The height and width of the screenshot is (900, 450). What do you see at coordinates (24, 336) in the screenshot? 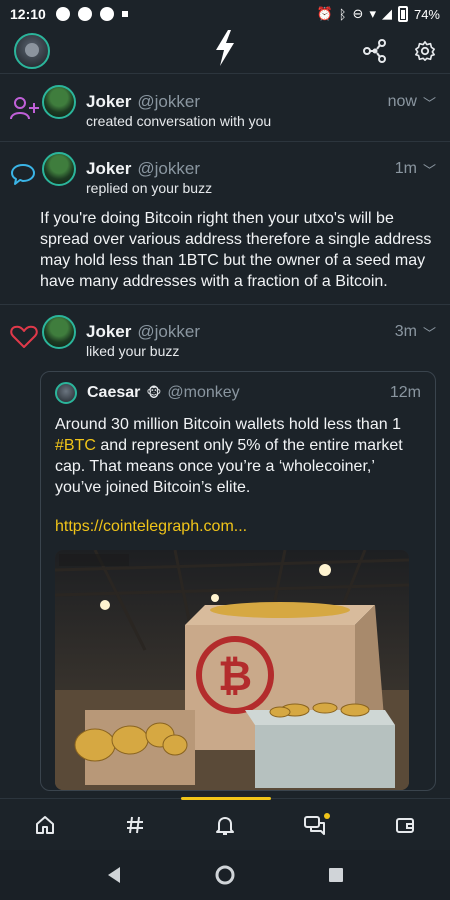
I see `heart-icon` at bounding box center [24, 336].